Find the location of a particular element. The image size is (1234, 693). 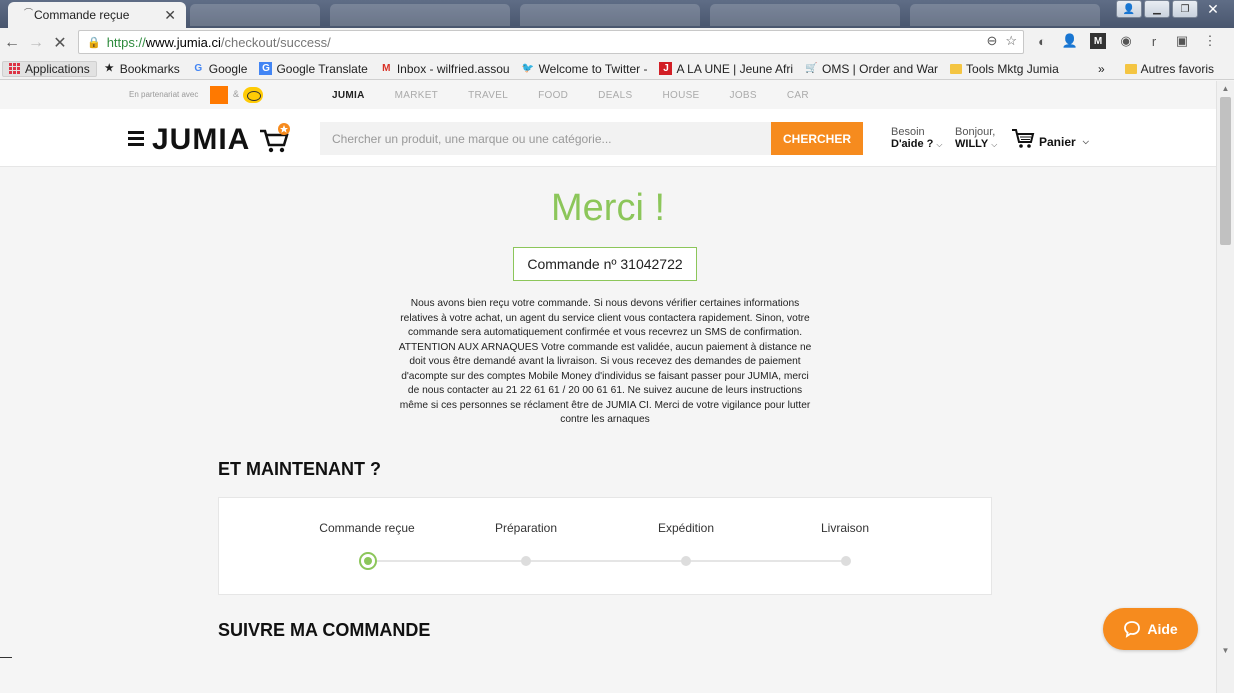

profile-icon: 👤 is located at coordinates (1129, 9).